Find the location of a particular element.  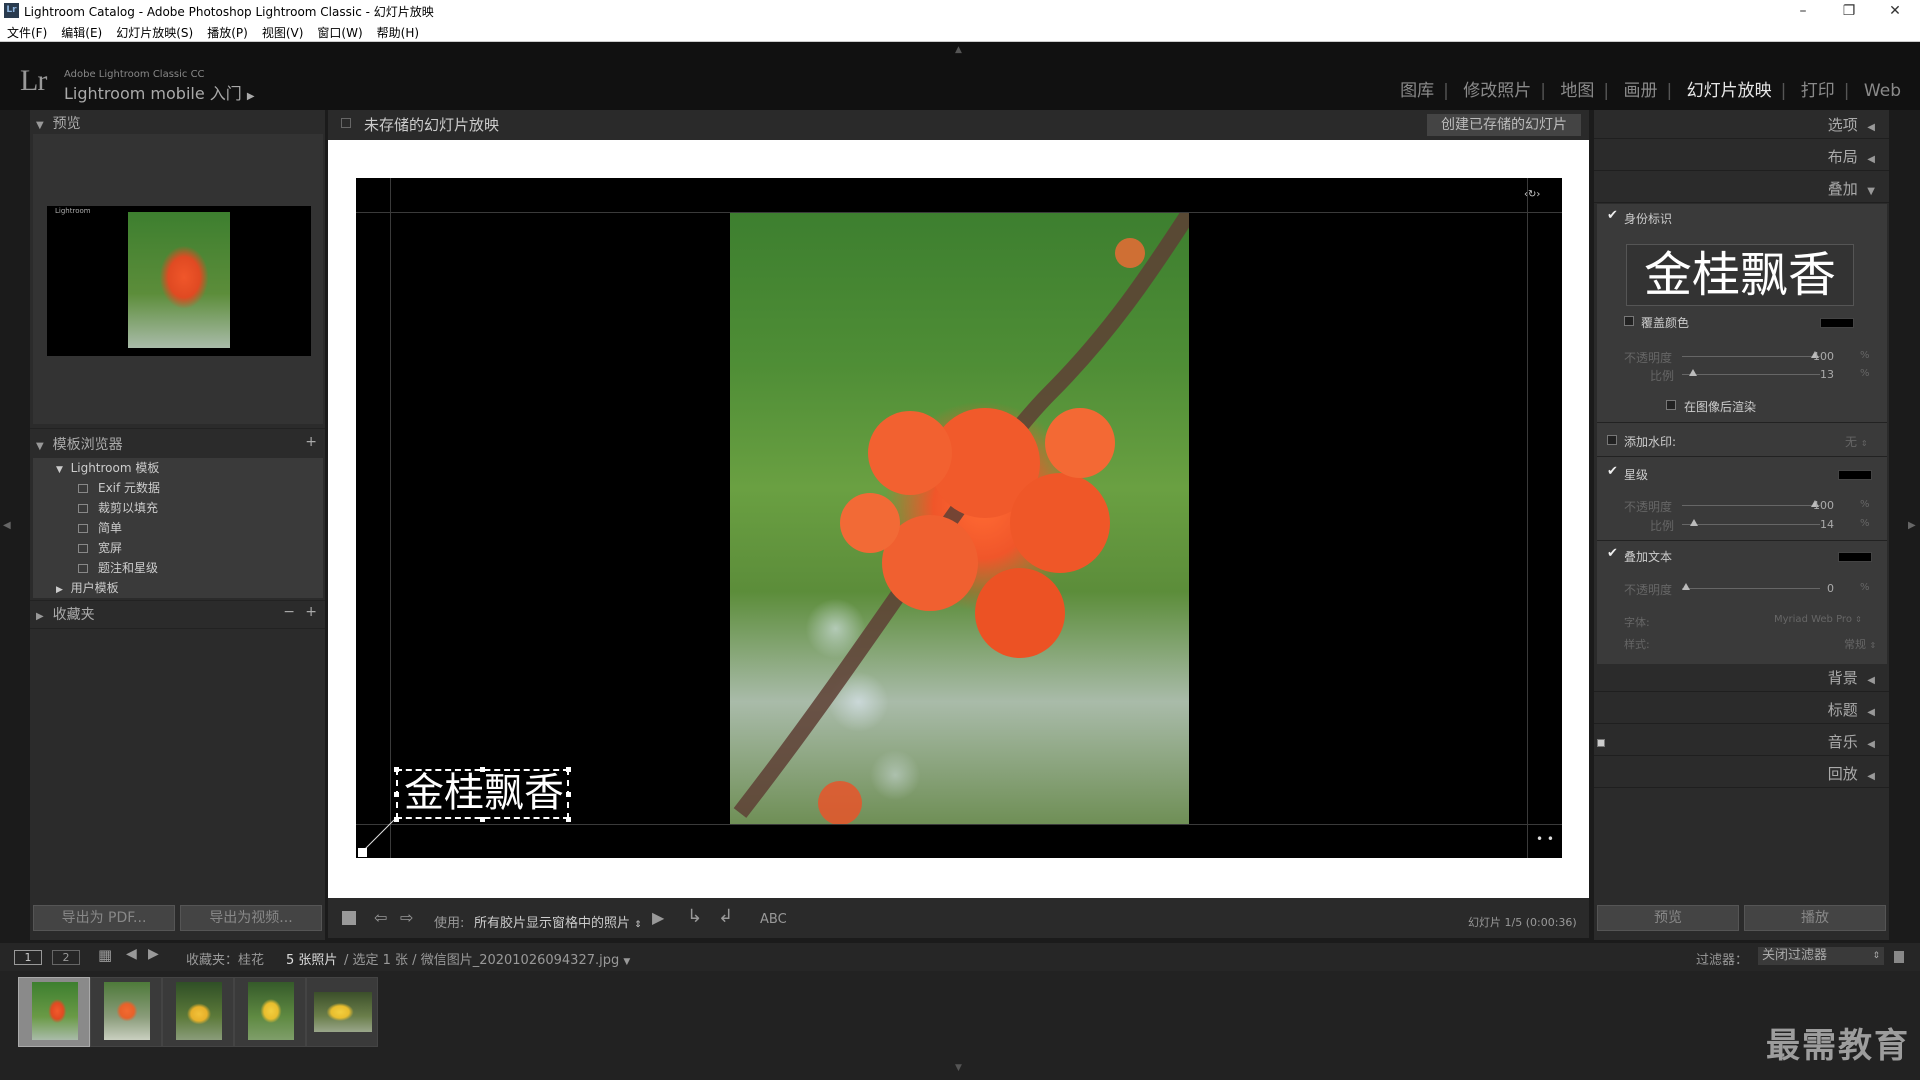

menu-play: 播放(P) is located at coordinates (227, 31).